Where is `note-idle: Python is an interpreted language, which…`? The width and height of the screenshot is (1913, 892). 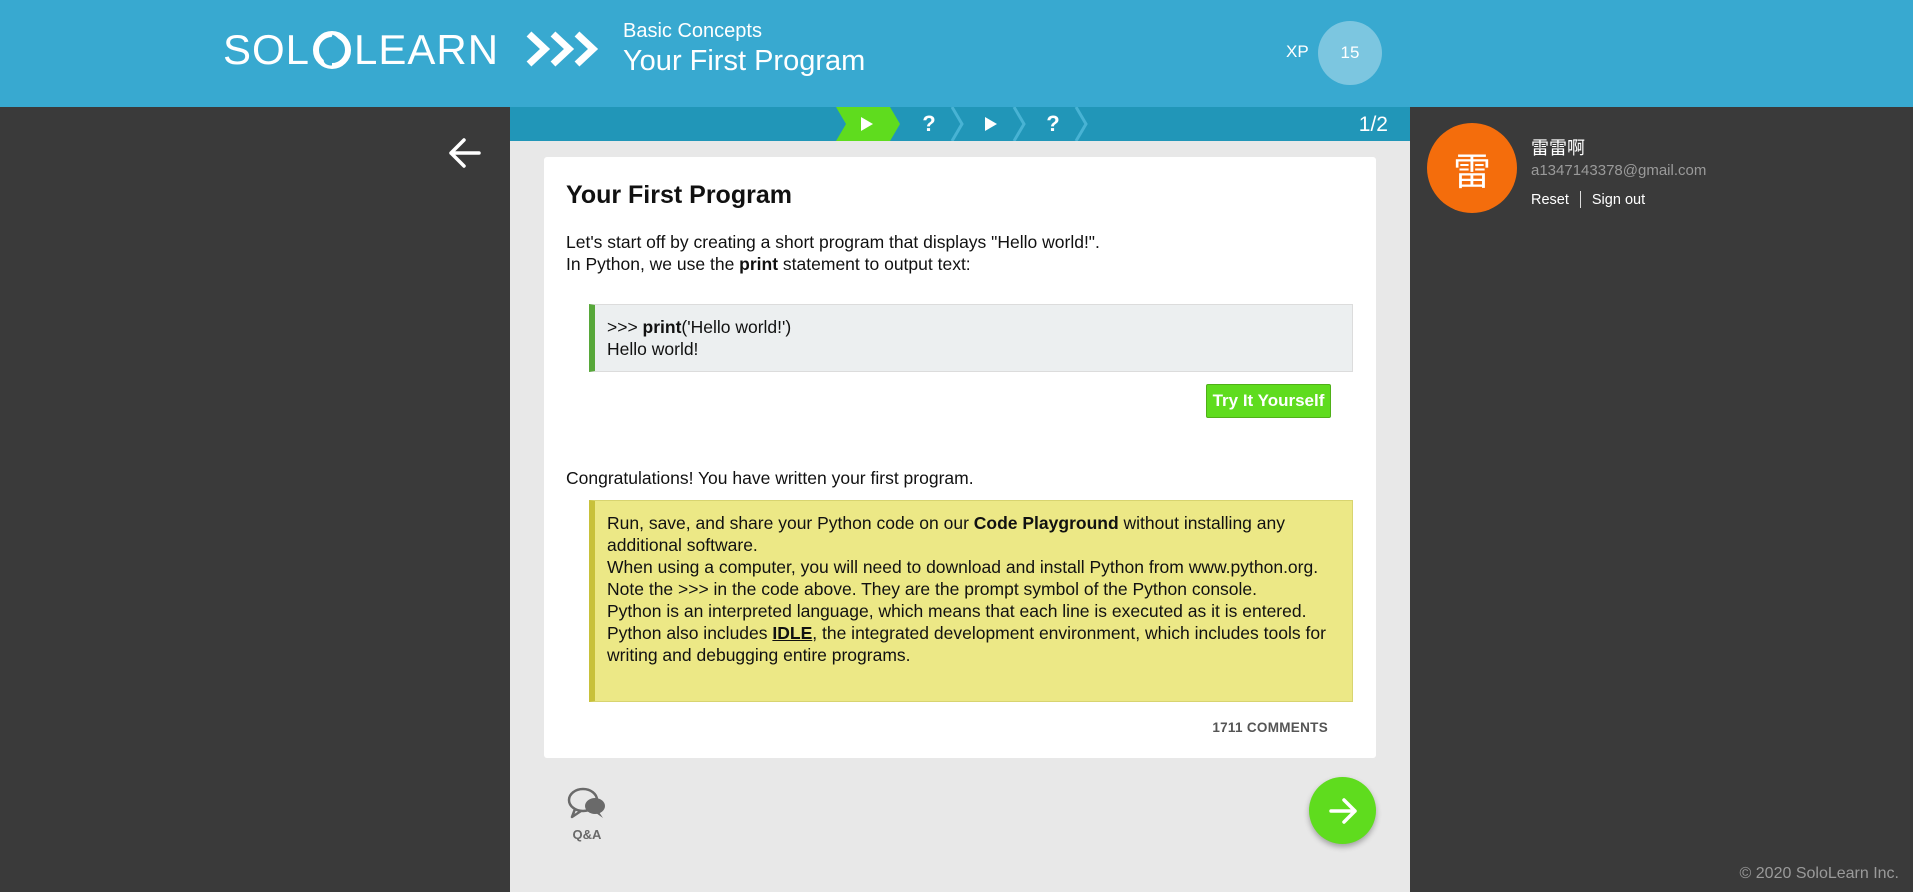 note-idle: Python is an interpreted language, which… is located at coordinates (973, 633).